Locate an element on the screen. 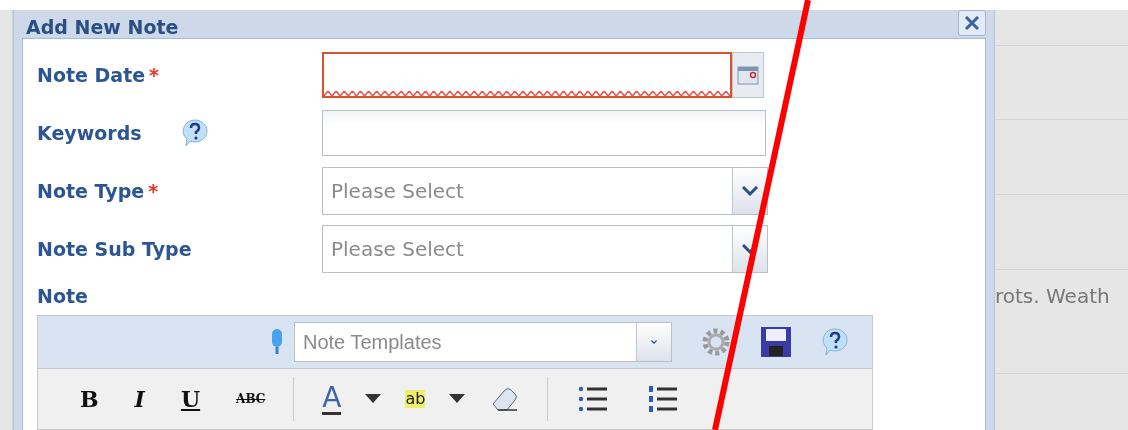 The width and height of the screenshot is (1128, 430). save-icon is located at coordinates (776, 342).